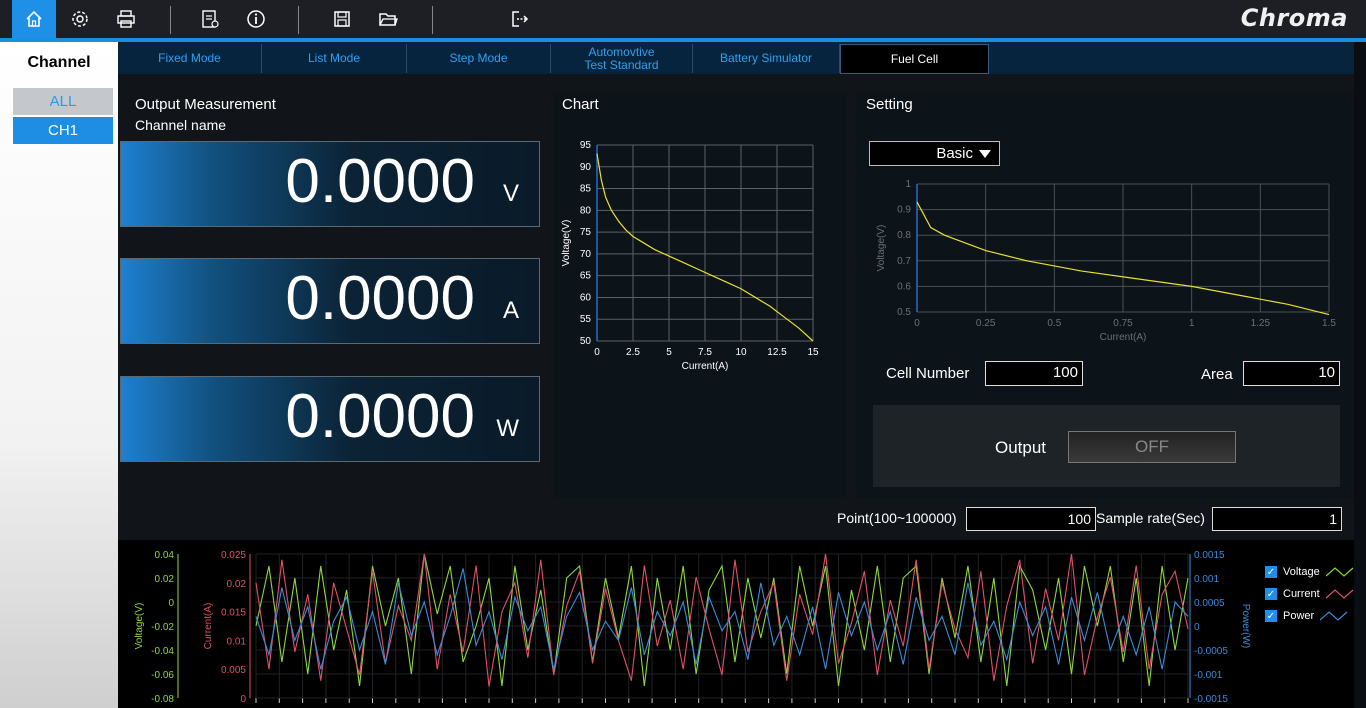  I want to click on area-input: 10, so click(1291, 373).